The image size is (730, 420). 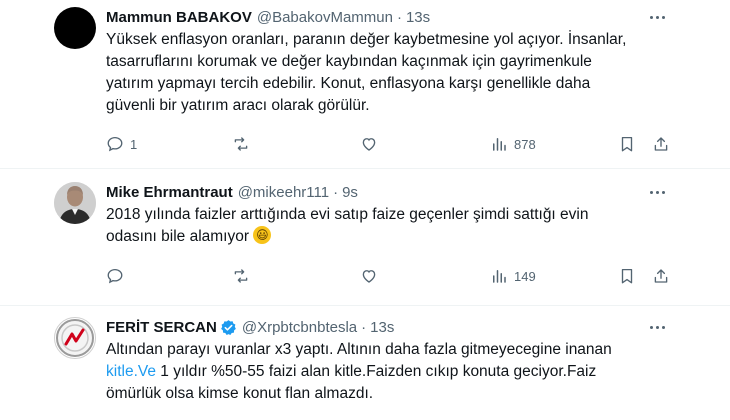 I want to click on tweet-actions: 1 878, so click(x=391, y=144).